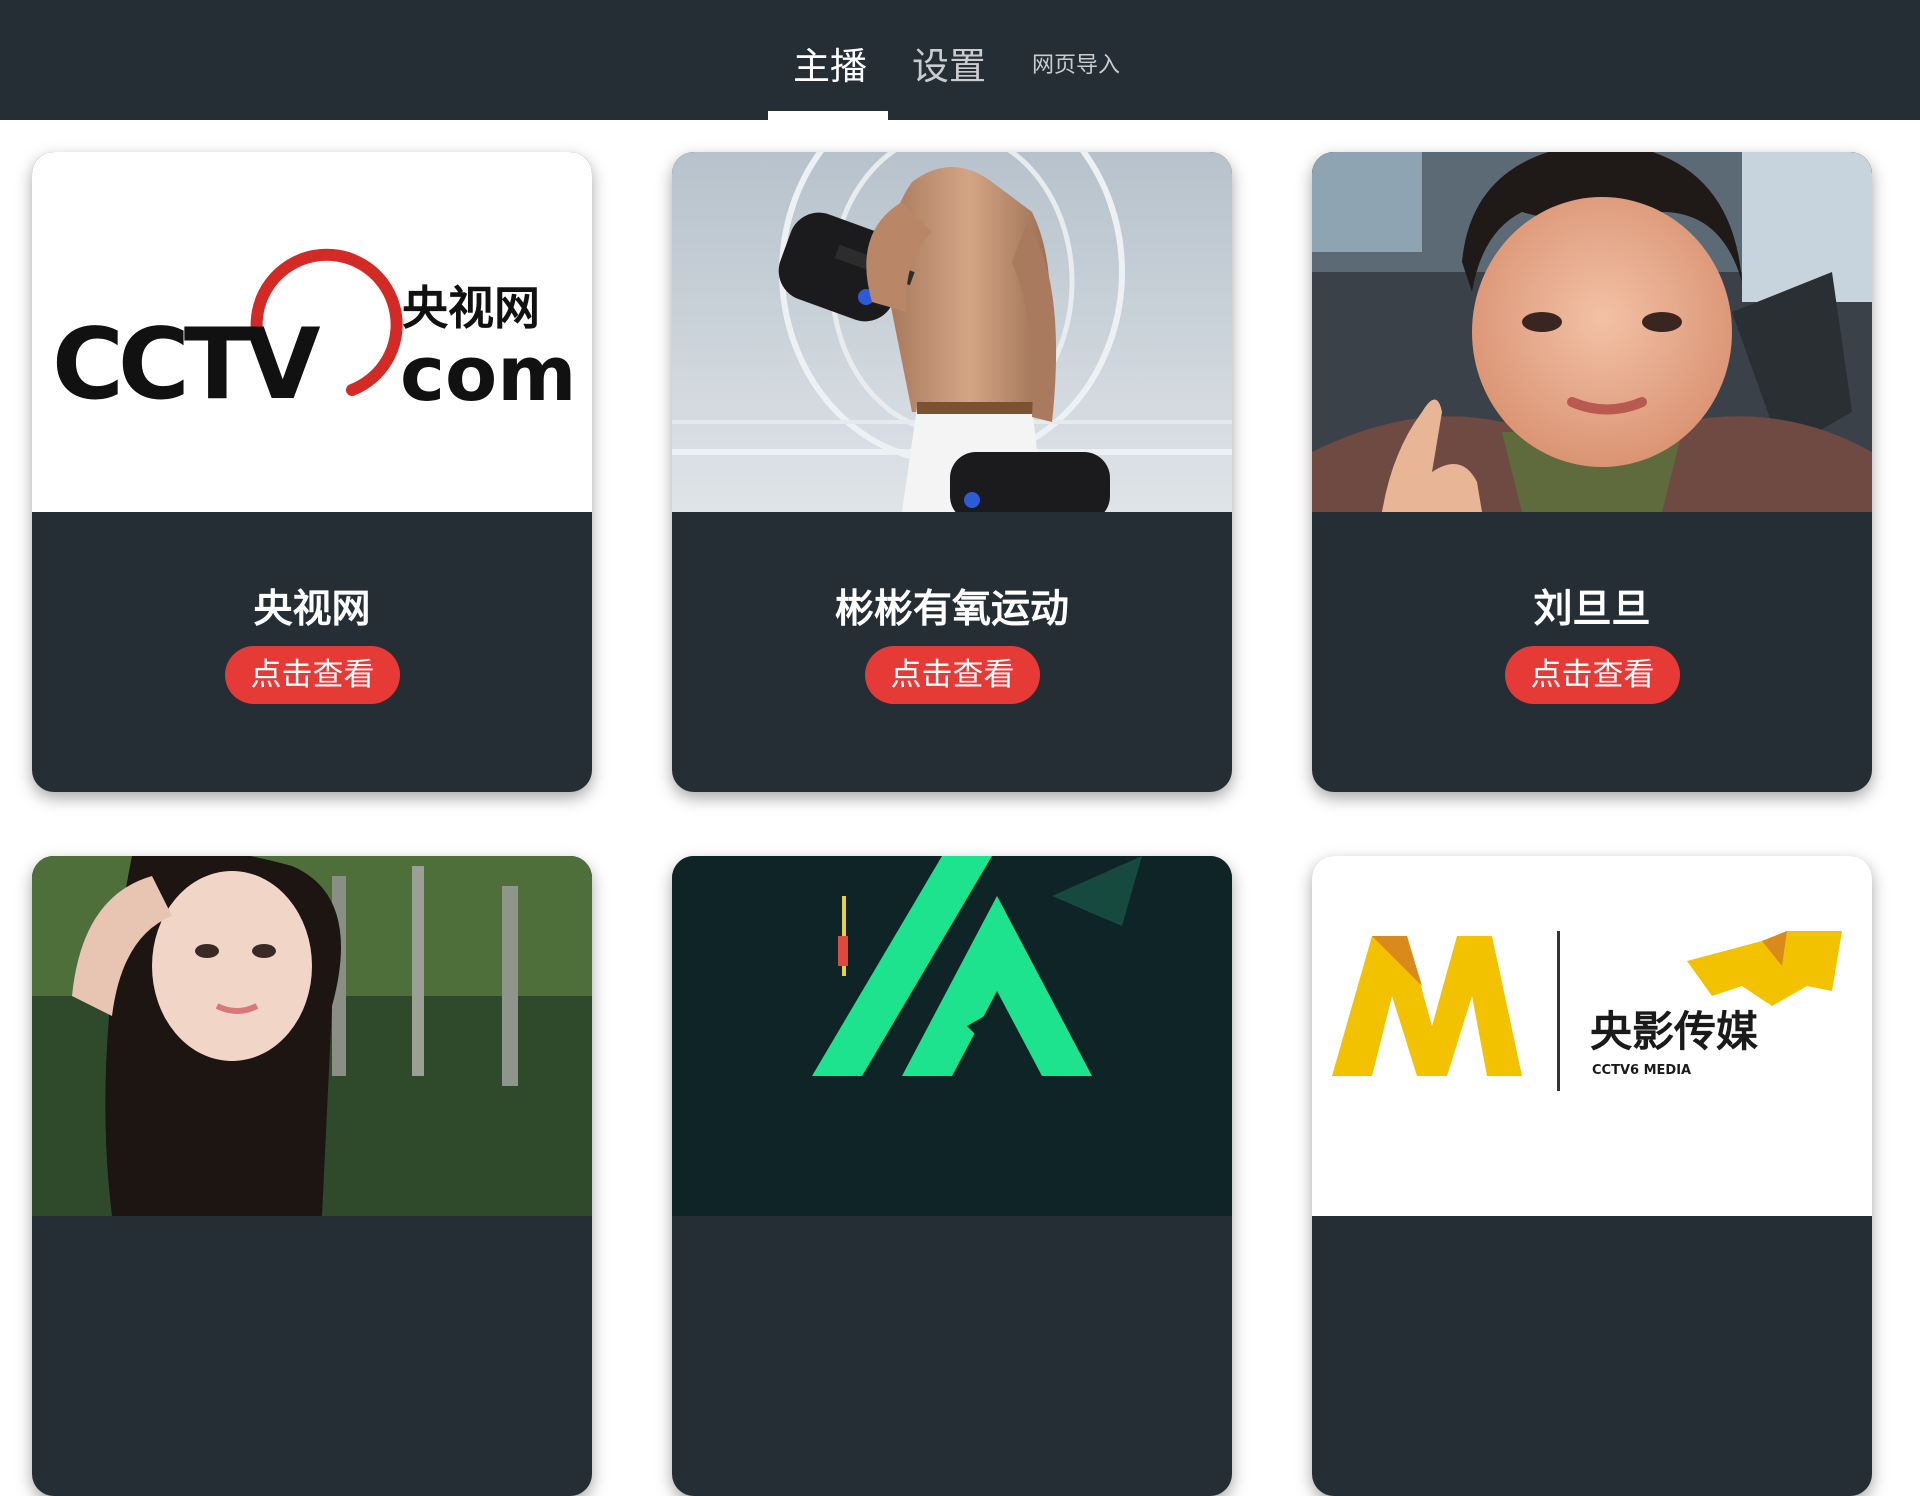  Describe the element at coordinates (1076, 63) in the screenshot. I see `tab-web-import: 网页导入` at that location.